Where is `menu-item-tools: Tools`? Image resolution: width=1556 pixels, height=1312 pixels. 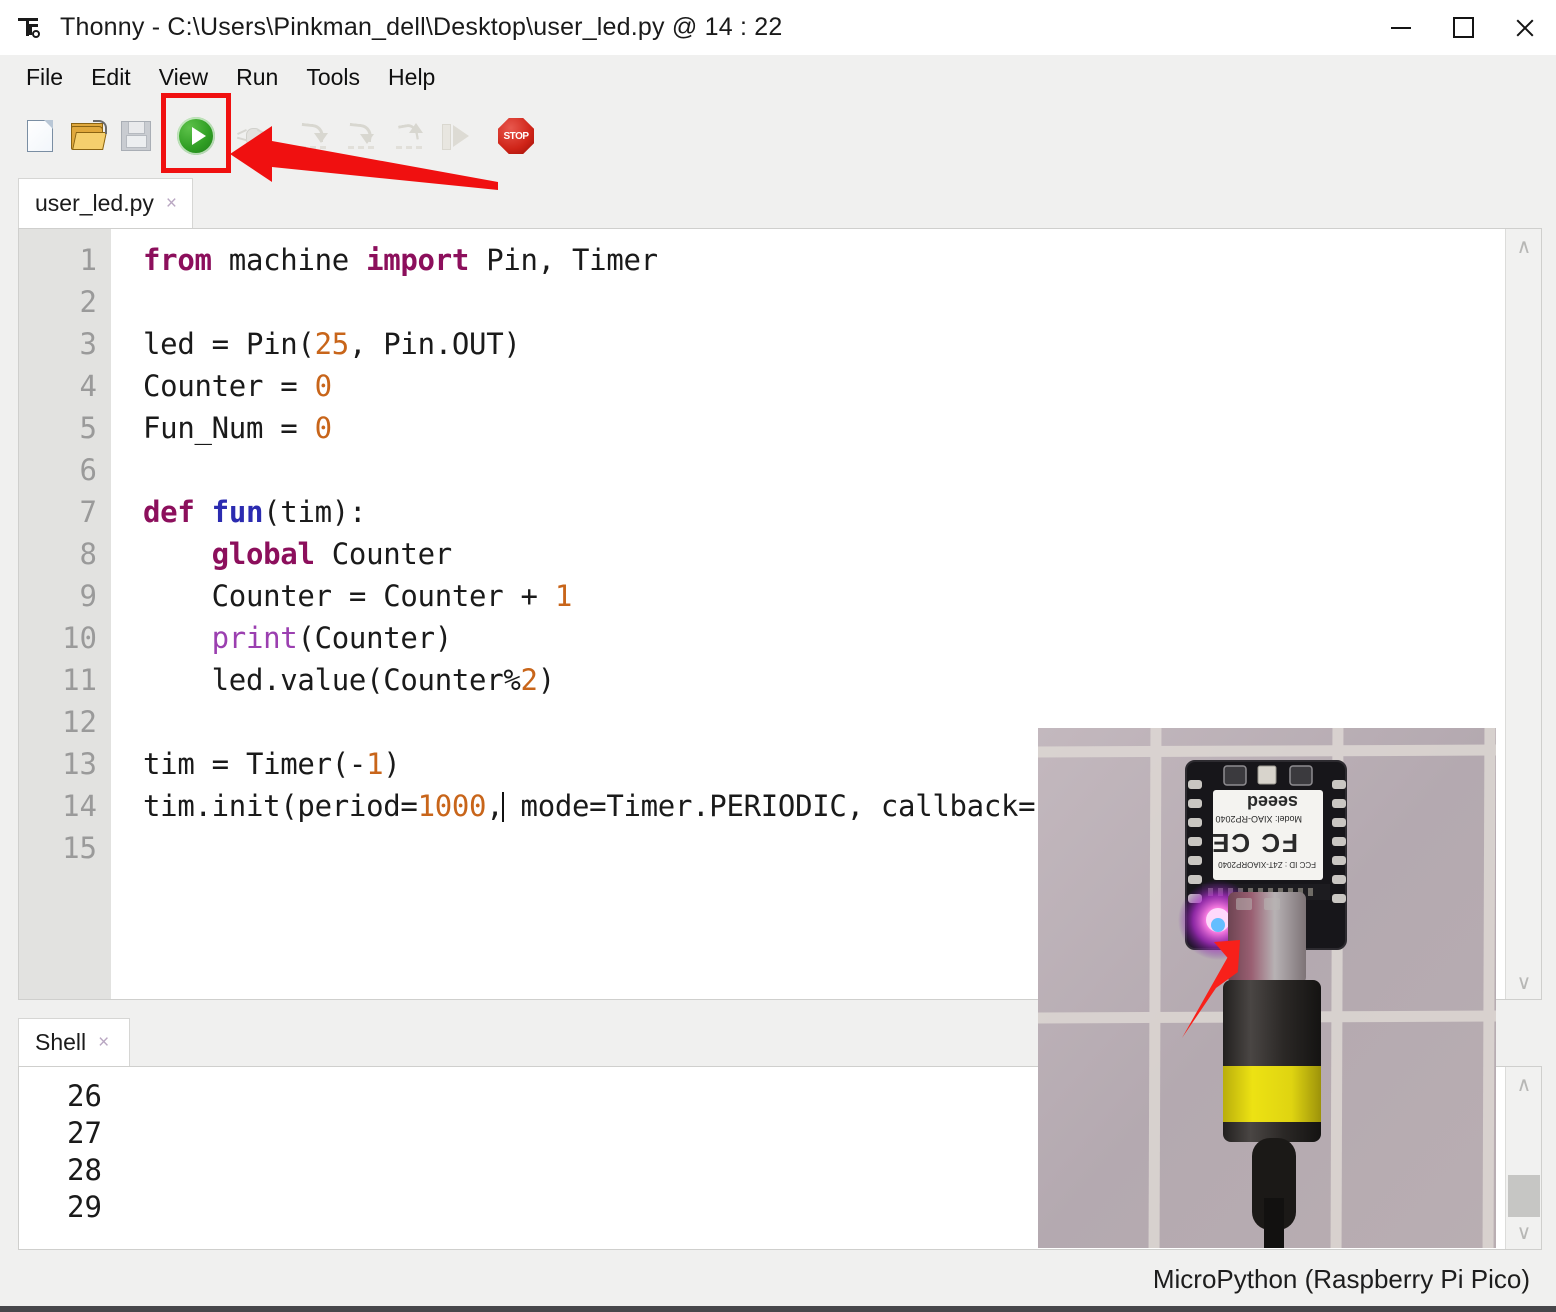
menu-item-tools: Tools is located at coordinates (333, 77).